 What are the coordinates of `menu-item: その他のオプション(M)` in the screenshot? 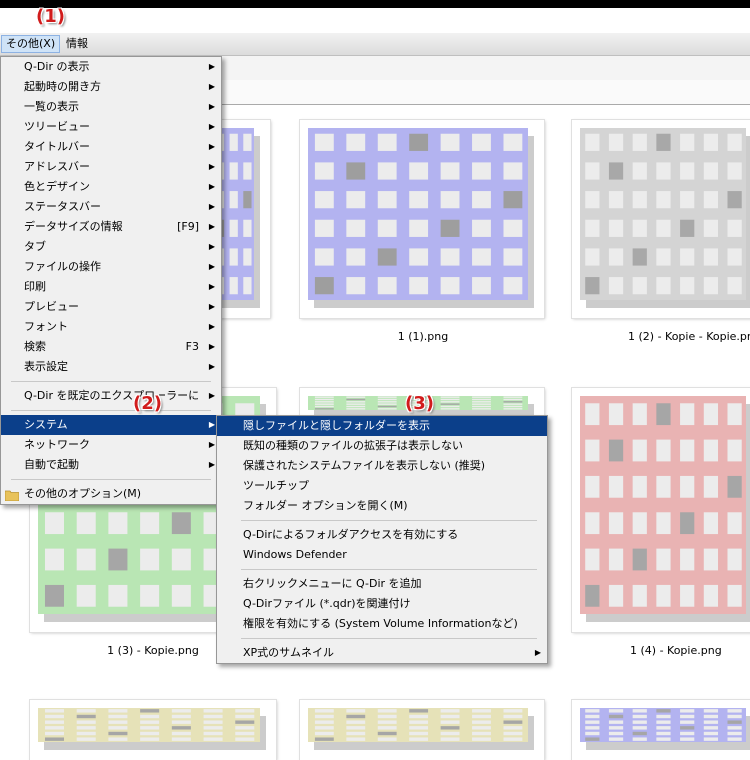 It's located at (111, 494).